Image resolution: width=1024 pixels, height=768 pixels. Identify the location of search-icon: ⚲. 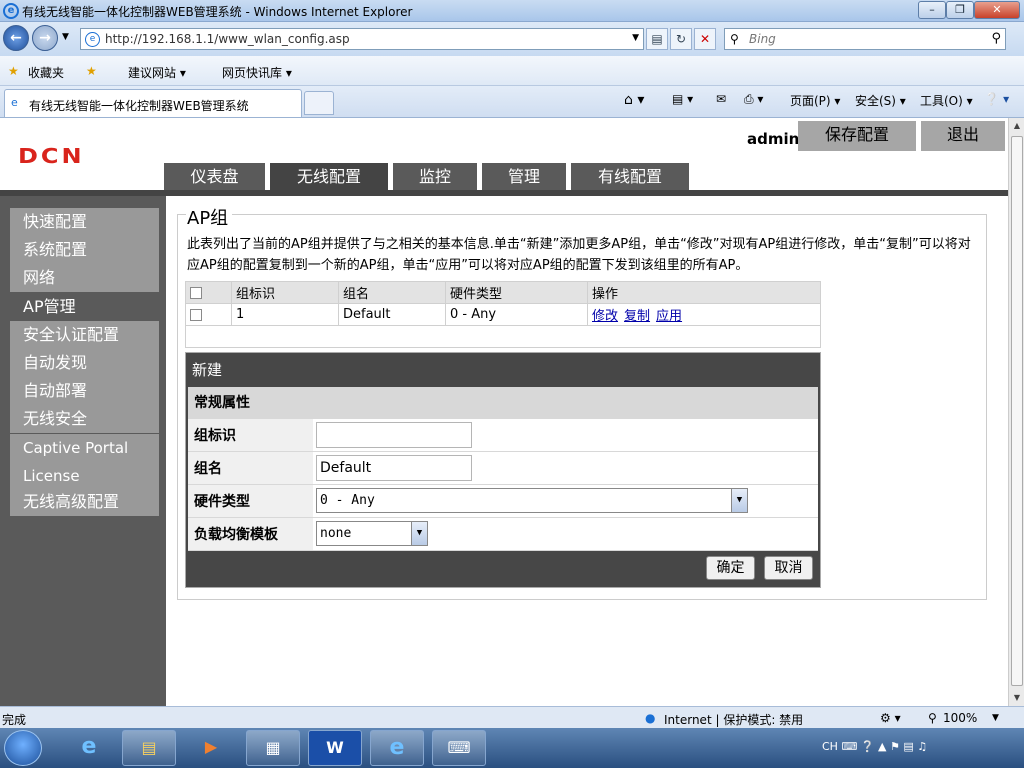
(996, 38).